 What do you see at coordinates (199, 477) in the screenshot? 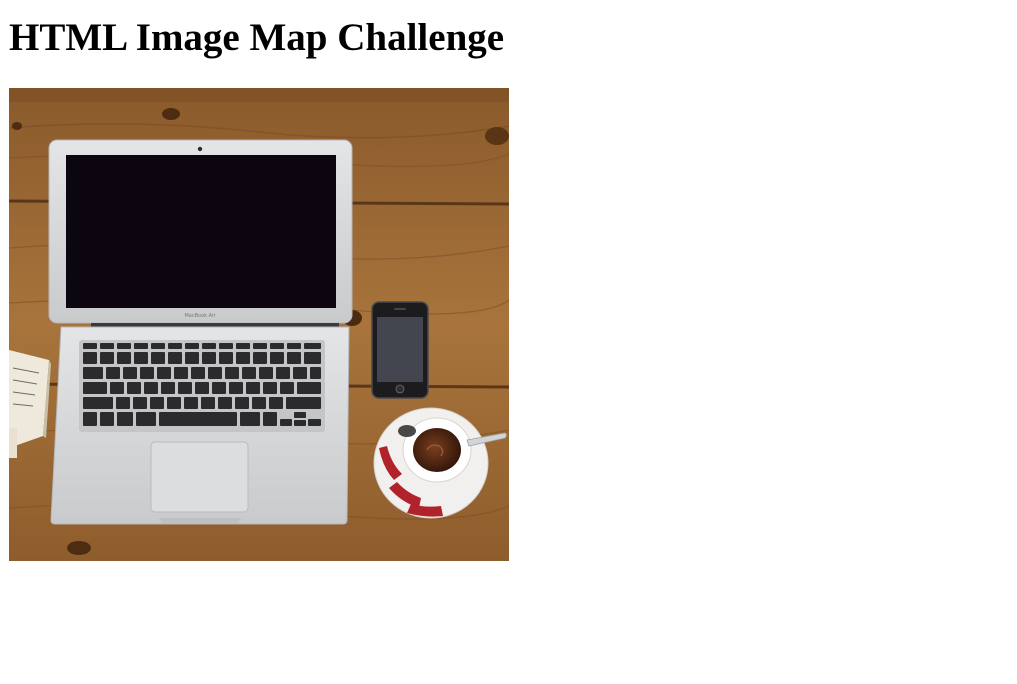
I see `laptop-trackpad` at bounding box center [199, 477].